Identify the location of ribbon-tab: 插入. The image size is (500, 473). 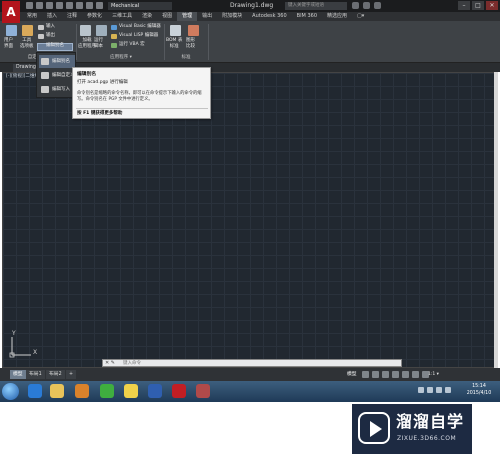
(52, 16).